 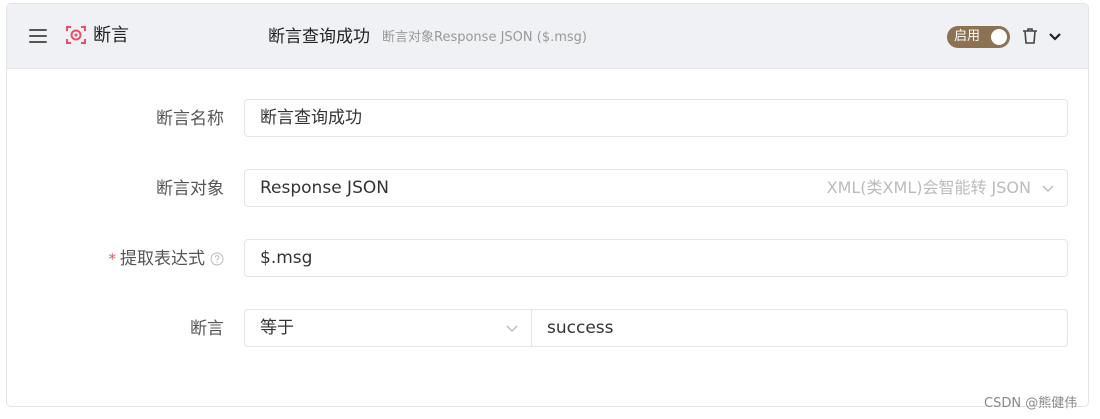 I want to click on form-row-name: 断言名称 断言查询成功, so click(x=547, y=119).